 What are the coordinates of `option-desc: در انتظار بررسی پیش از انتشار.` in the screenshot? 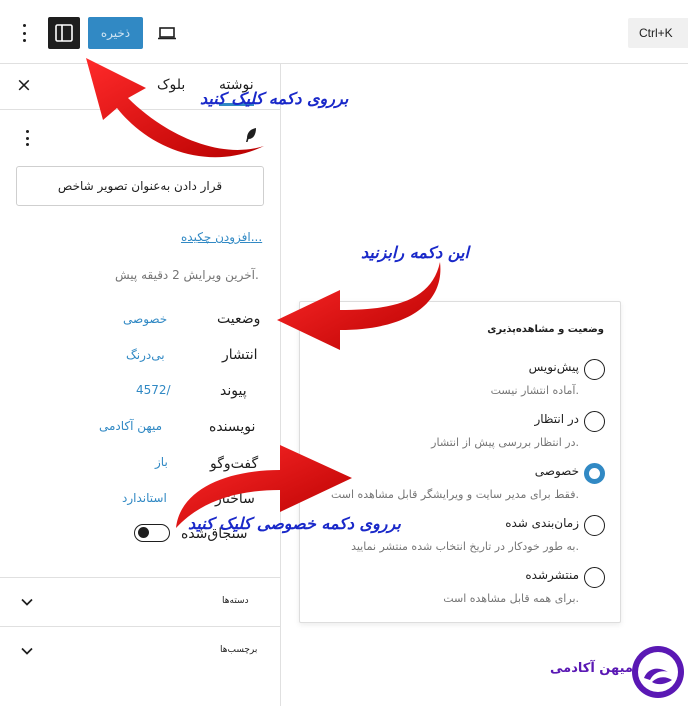 It's located at (505, 442).